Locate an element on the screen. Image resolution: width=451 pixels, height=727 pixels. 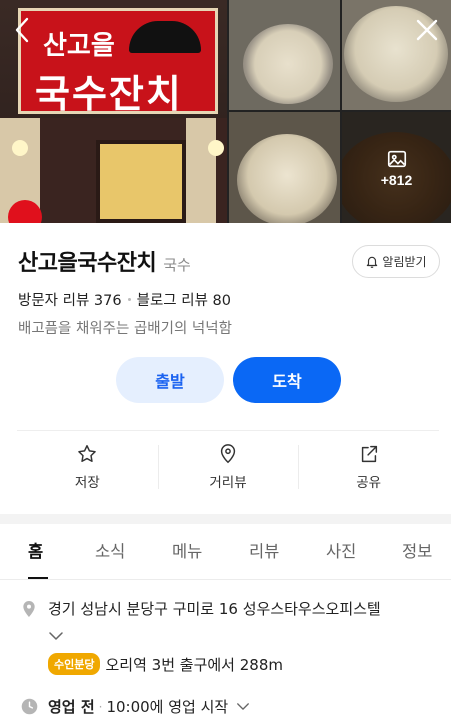
hours-text: 10:00에 영업 시작 is located at coordinates (167, 707).